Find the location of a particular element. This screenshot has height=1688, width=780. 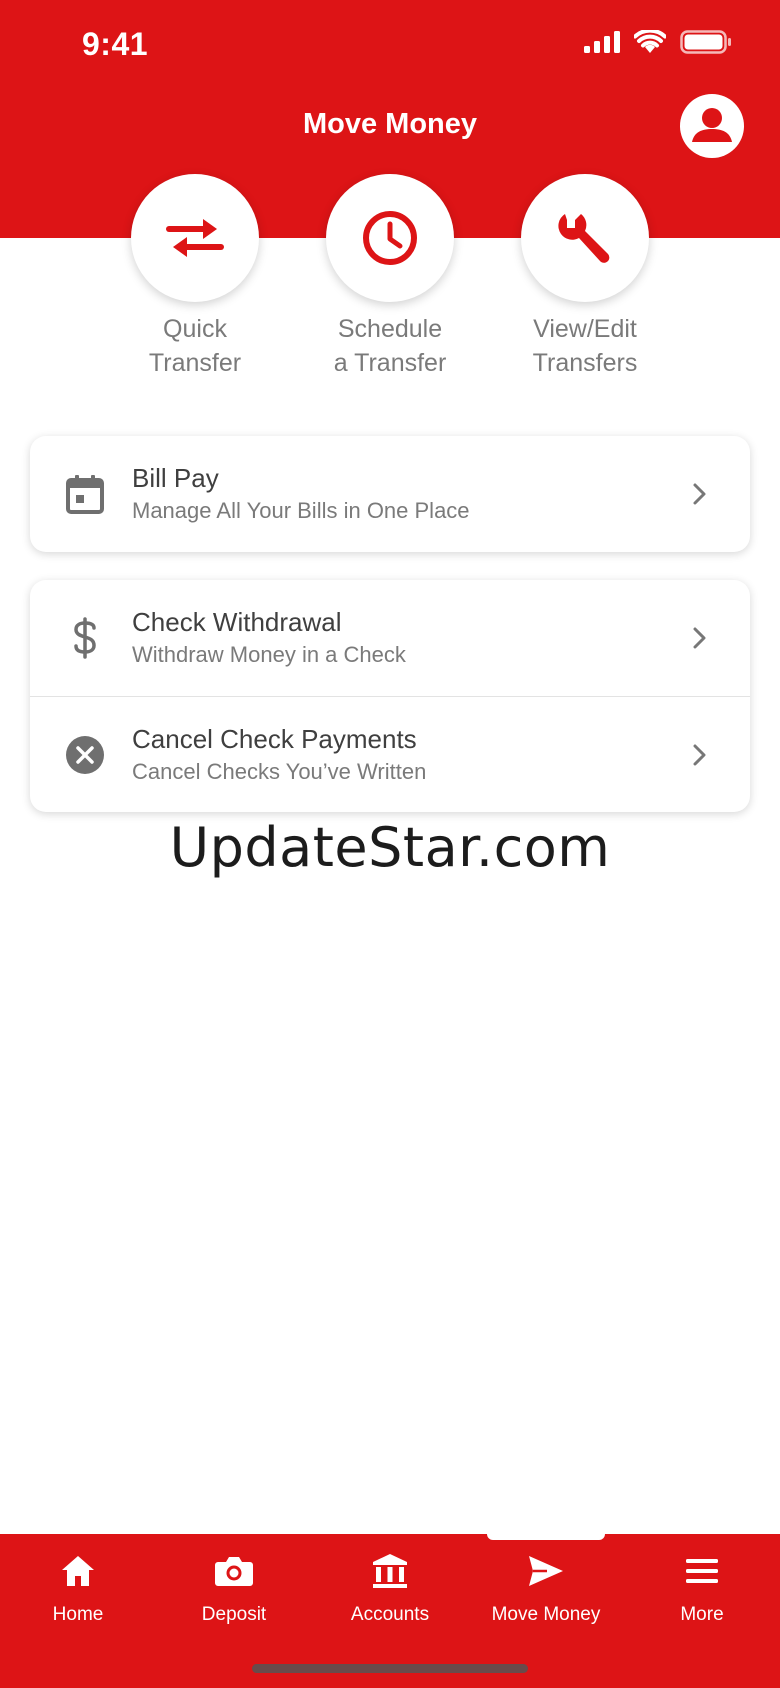

check-withdrawal-subtitle: Withdraw Money in a Check is located at coordinates (269, 654).